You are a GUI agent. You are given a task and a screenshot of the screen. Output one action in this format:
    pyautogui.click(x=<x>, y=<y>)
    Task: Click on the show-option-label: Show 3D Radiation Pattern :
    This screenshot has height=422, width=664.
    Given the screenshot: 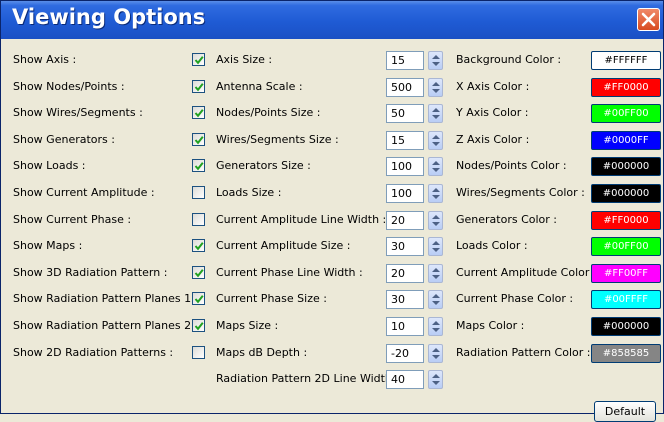 What is the action you would take?
    pyautogui.click(x=90, y=272)
    